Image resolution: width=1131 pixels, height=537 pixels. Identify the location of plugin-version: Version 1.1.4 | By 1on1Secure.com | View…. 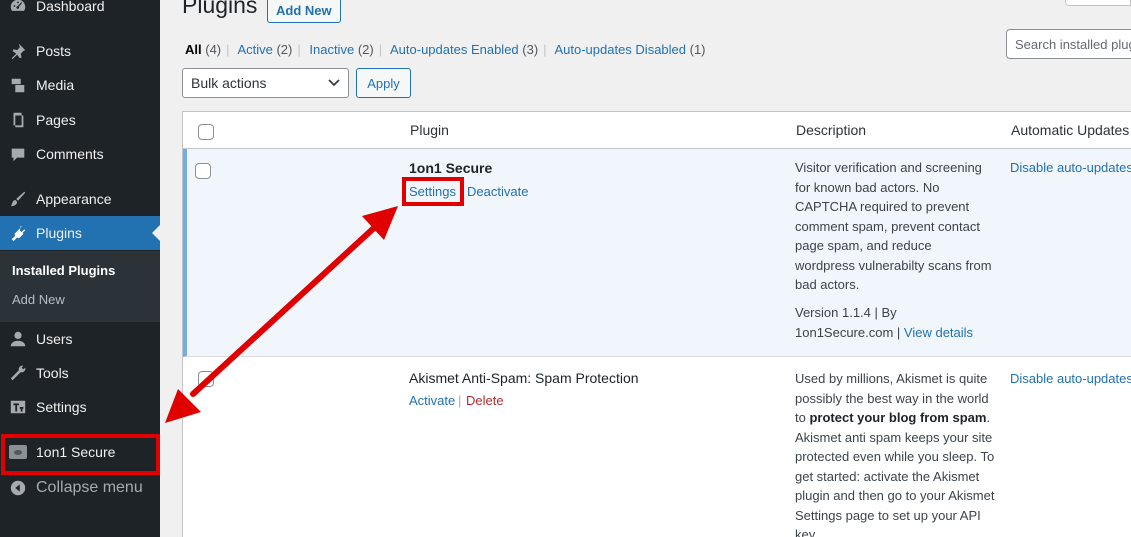
(884, 322).